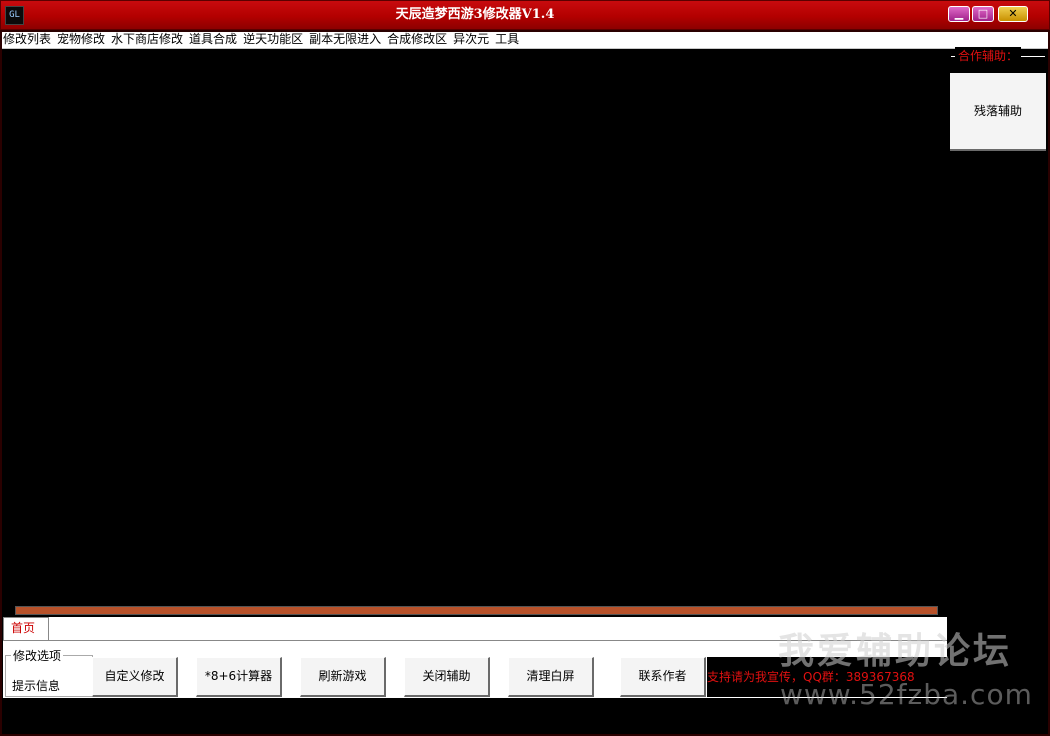 This screenshot has height=736, width=1050. Describe the element at coordinates (36, 686) in the screenshot. I see `hint-label: 提示信息` at that location.